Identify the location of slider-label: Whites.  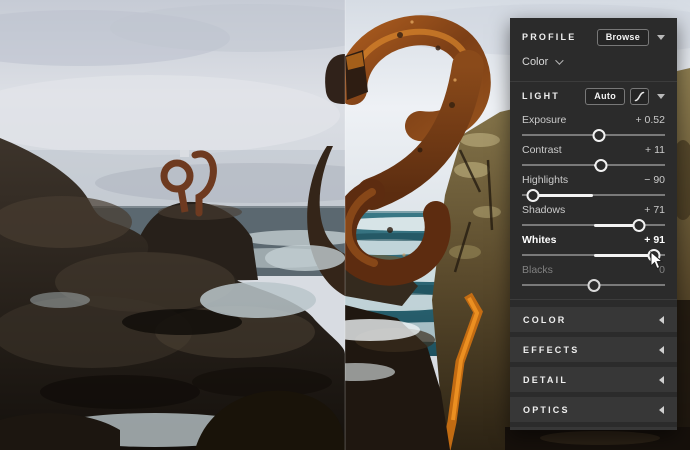
(539, 240).